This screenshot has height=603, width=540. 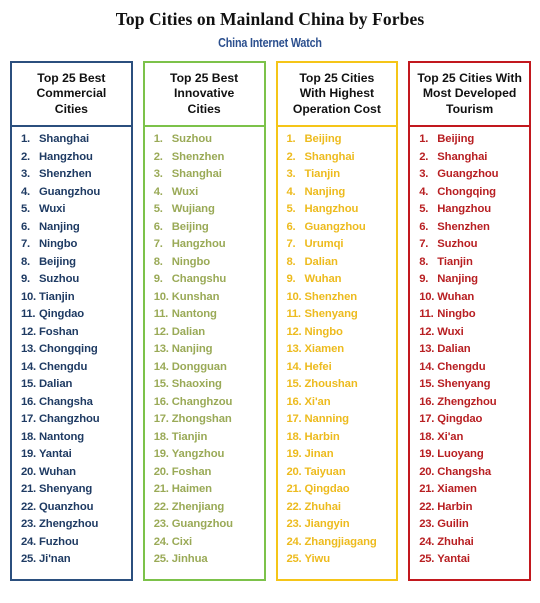 What do you see at coordinates (71, 109) in the screenshot?
I see `column-header-line: Cities` at bounding box center [71, 109].